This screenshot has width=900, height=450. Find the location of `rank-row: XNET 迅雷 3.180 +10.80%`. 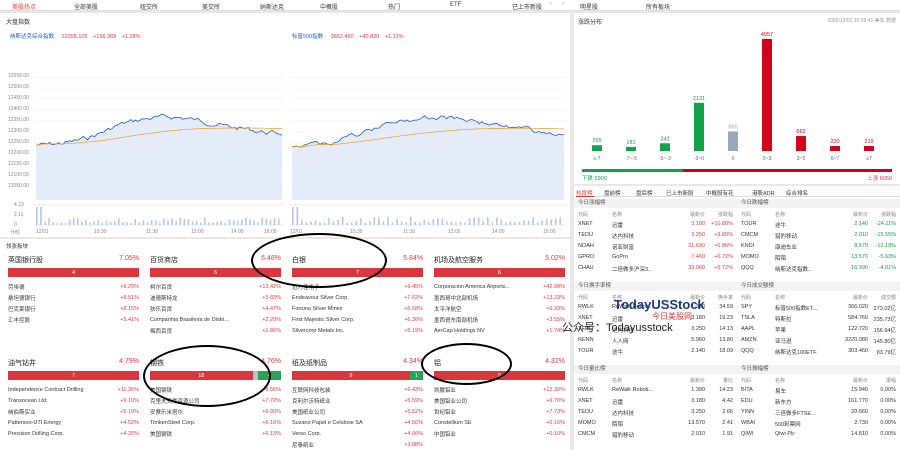

rank-row: XNET 迅雷 3.180 +10.80% is located at coordinates (655, 226).